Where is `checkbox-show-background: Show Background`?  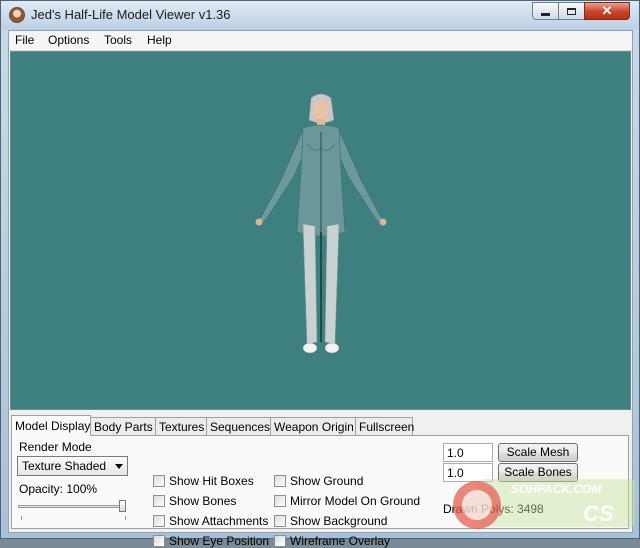
checkbox-show-background: Show Background is located at coordinates (330, 521).